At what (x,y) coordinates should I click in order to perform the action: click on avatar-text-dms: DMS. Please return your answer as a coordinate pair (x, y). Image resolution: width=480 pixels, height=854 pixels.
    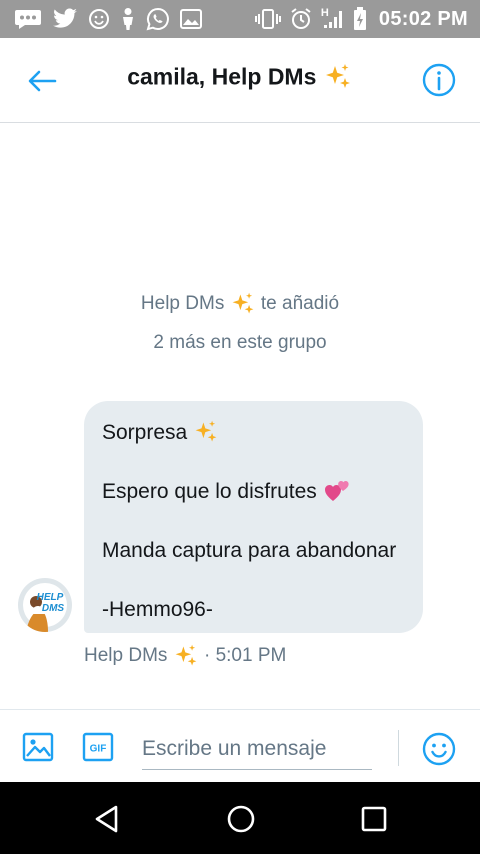
    Looking at the image, I should click on (53, 608).